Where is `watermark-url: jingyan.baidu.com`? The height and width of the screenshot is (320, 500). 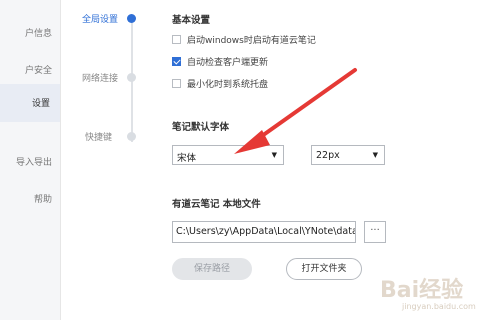
watermark-url: jingyan.baidu.com is located at coordinates (439, 306).